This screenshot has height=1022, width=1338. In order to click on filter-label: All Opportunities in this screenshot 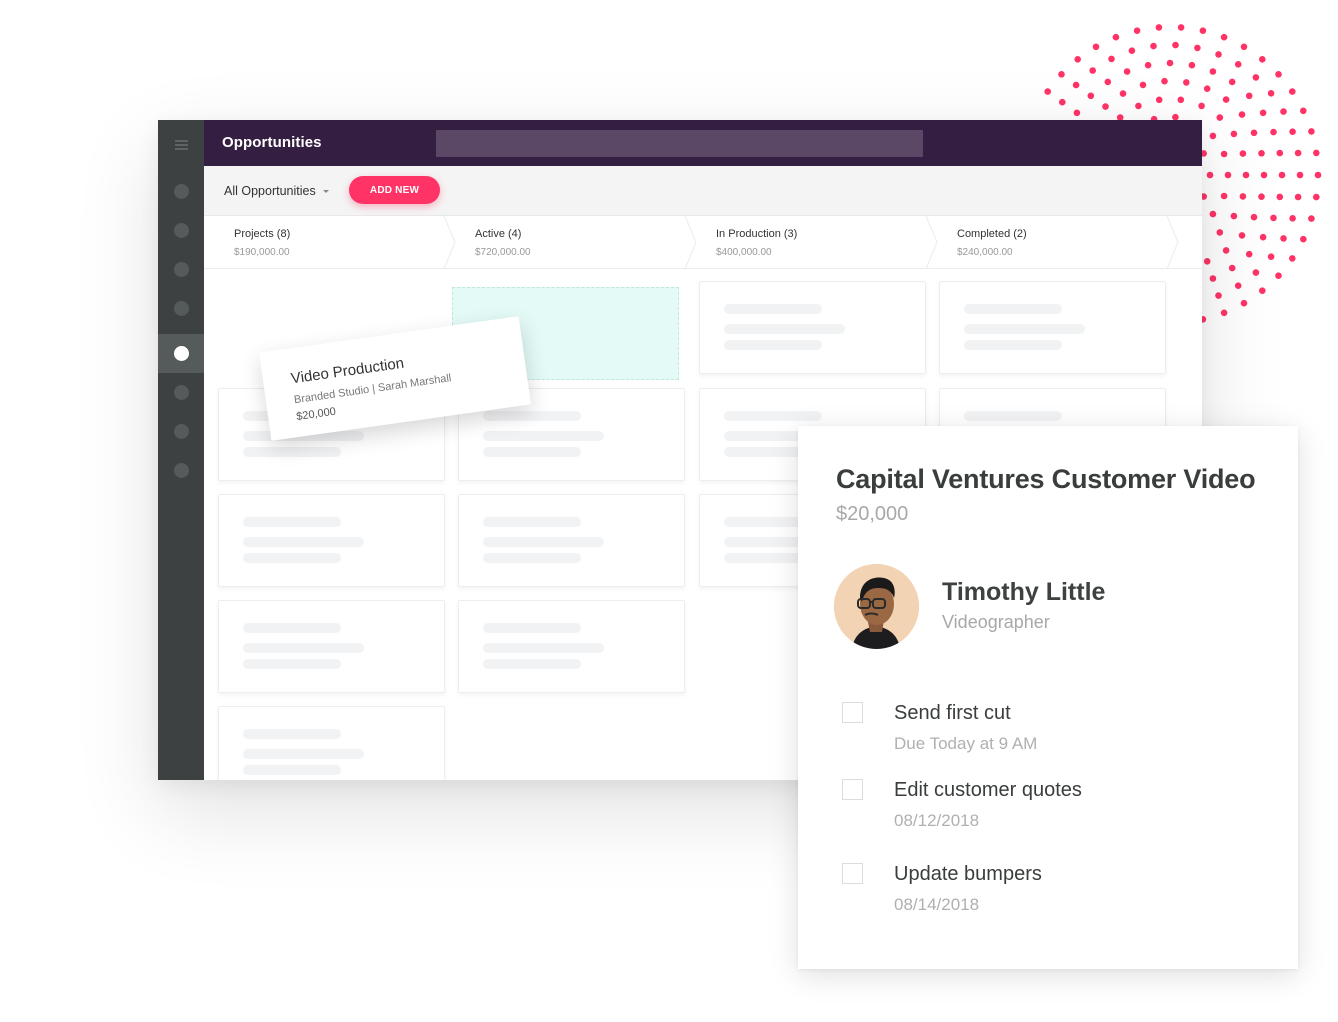, I will do `click(270, 191)`.